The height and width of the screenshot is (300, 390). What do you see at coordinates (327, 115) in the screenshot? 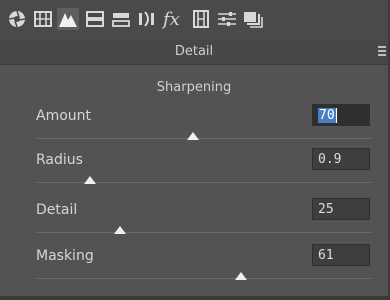
I see `amount-value: 70` at bounding box center [327, 115].